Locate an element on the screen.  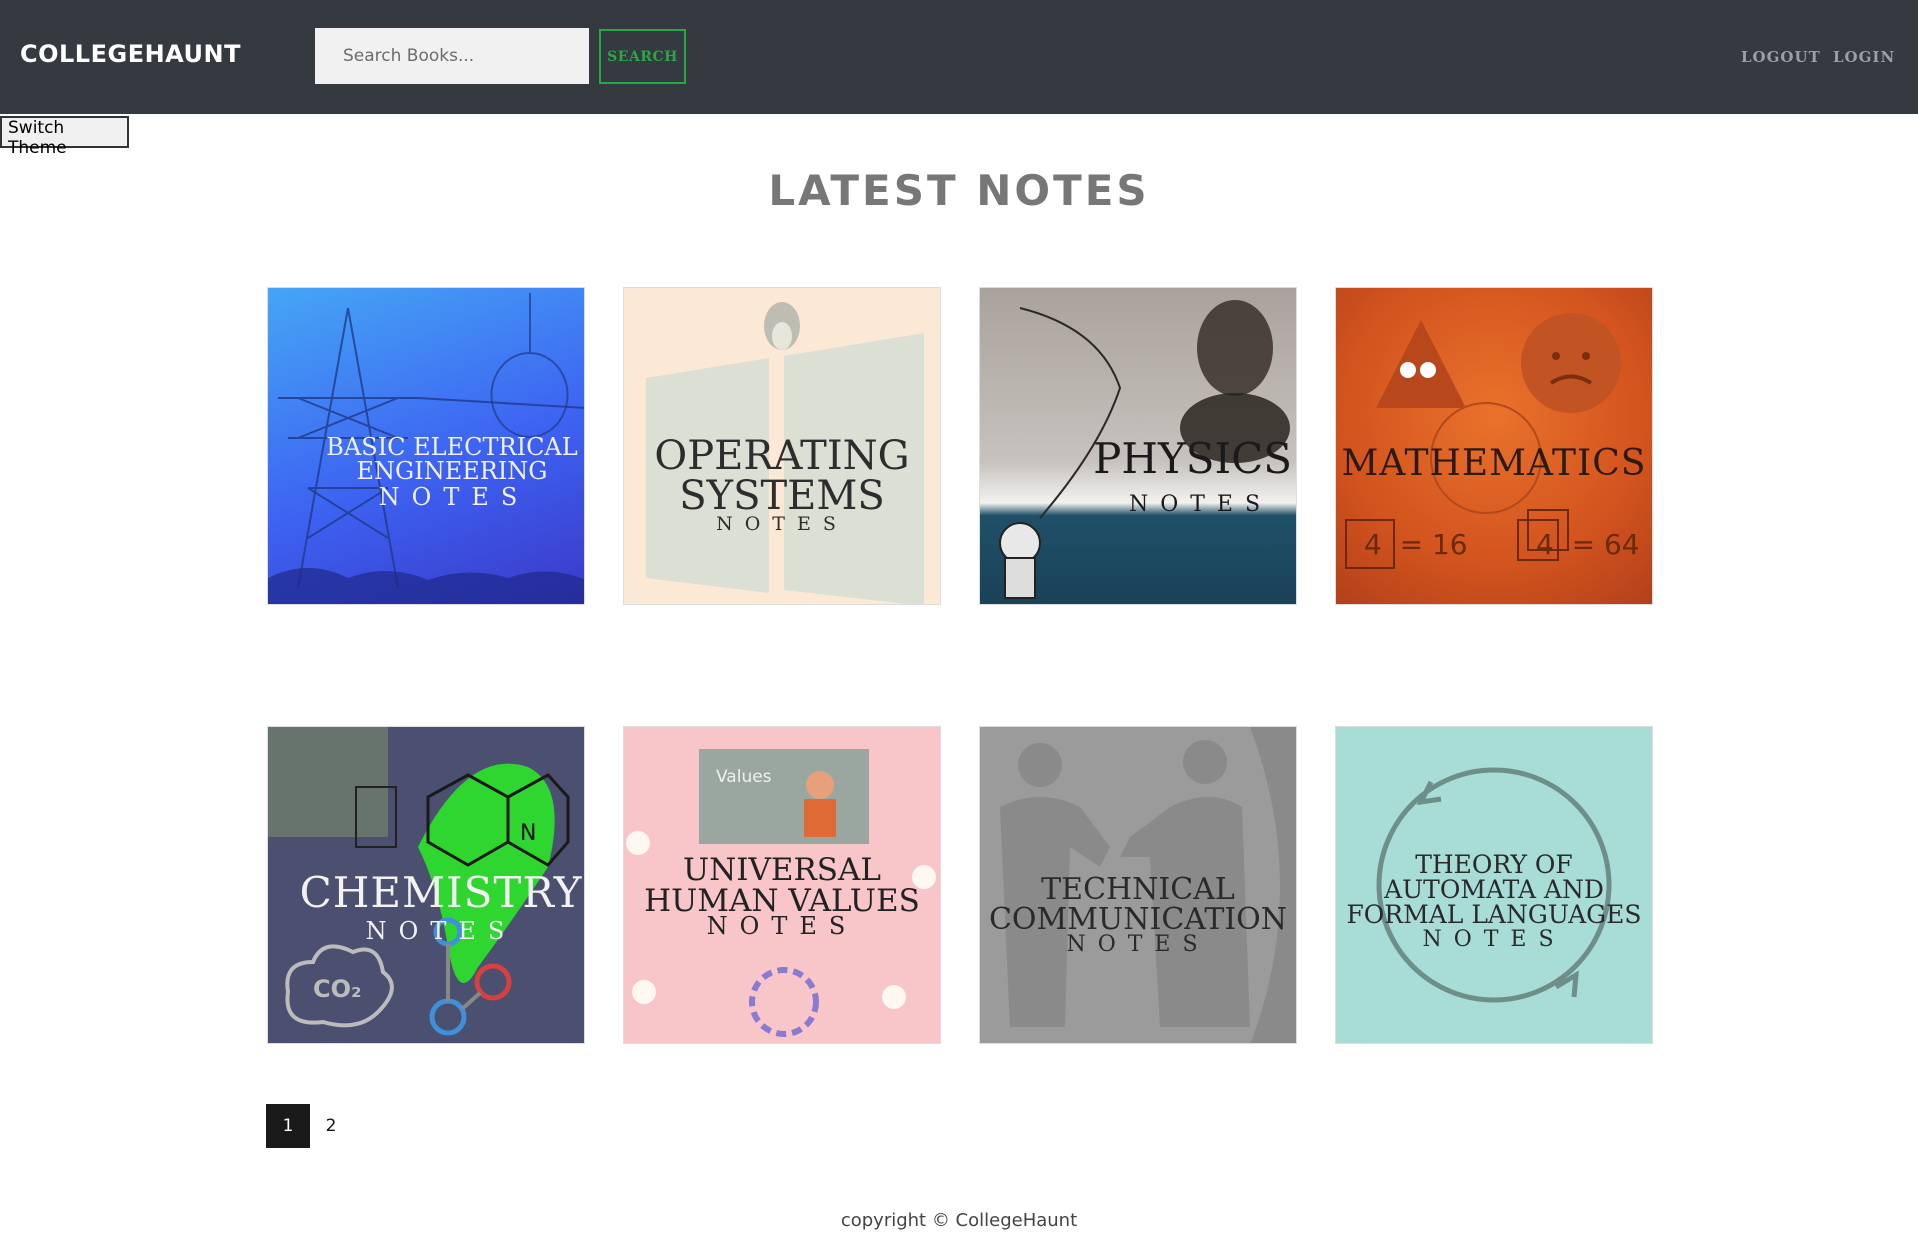
note-title: THEORY OF AUTOMATA AND FORMAL LANGUAGES is located at coordinates (1494, 889).